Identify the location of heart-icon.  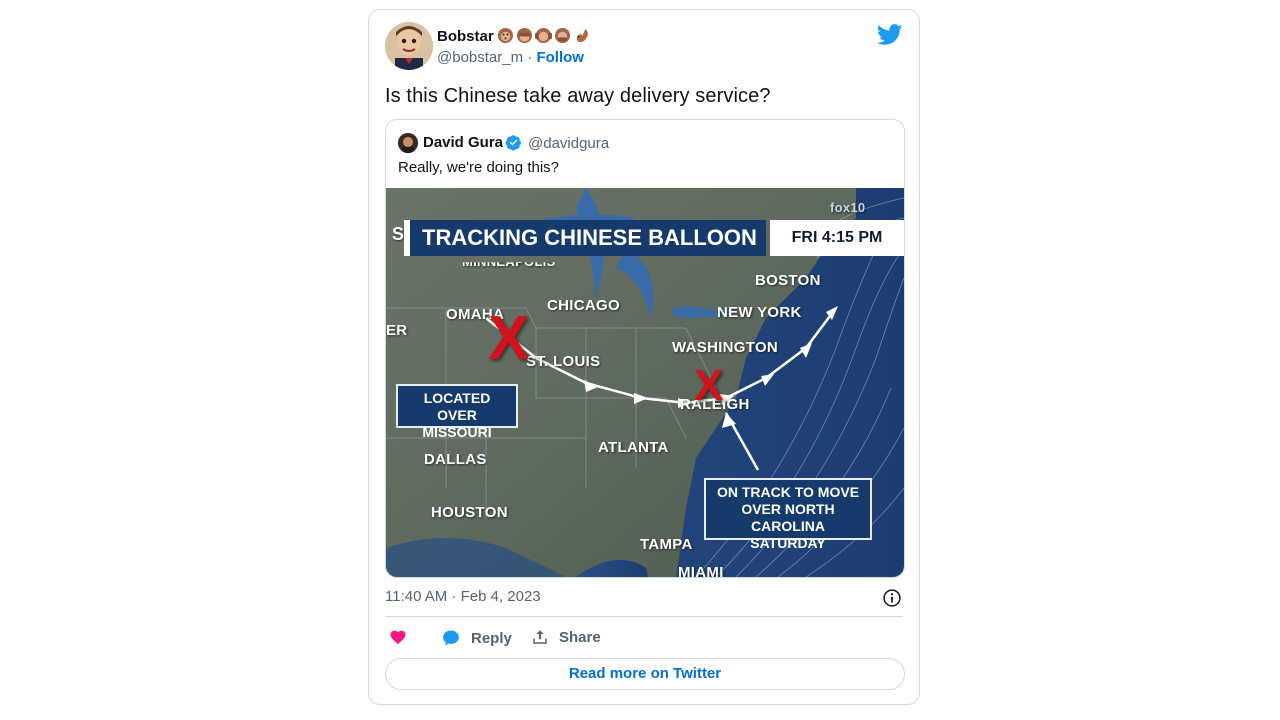
(398, 637).